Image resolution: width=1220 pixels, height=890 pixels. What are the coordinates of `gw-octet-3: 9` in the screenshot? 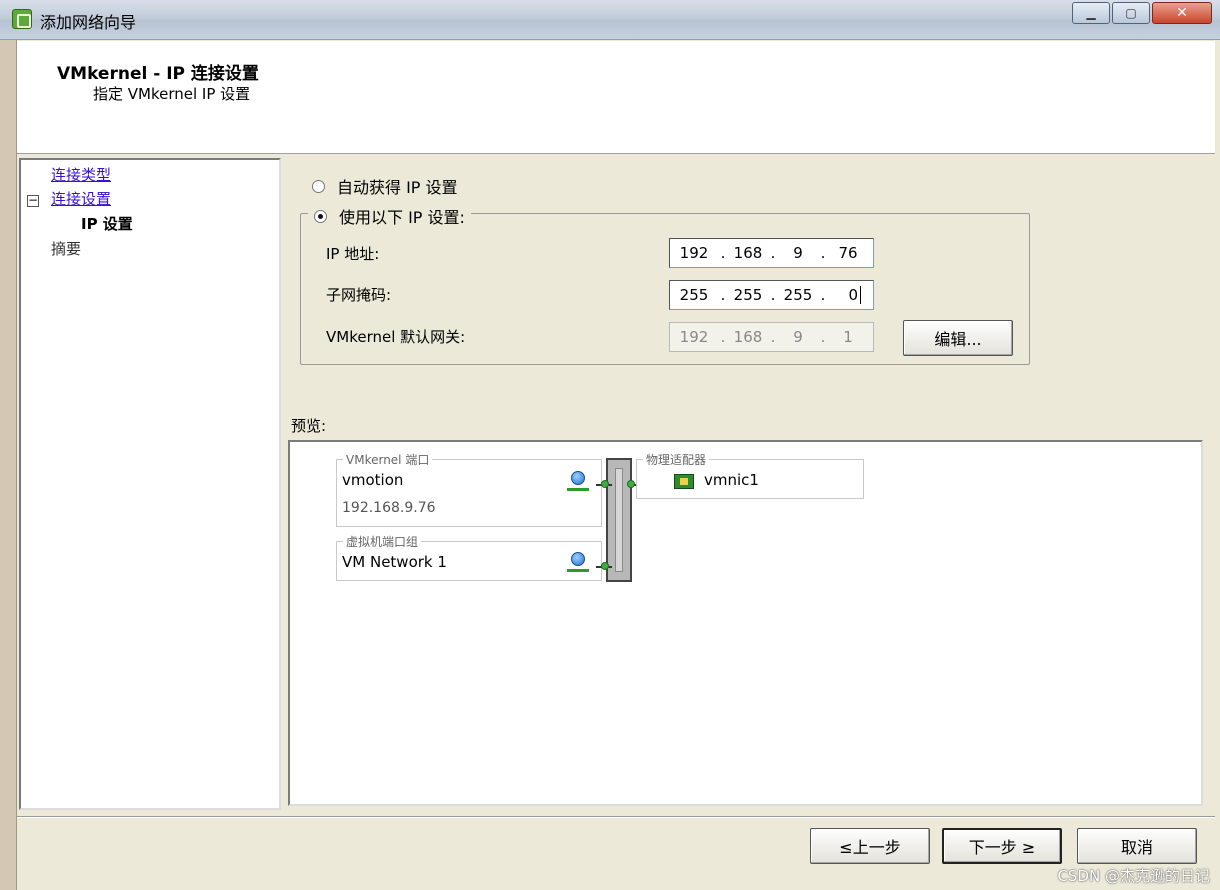 It's located at (798, 337).